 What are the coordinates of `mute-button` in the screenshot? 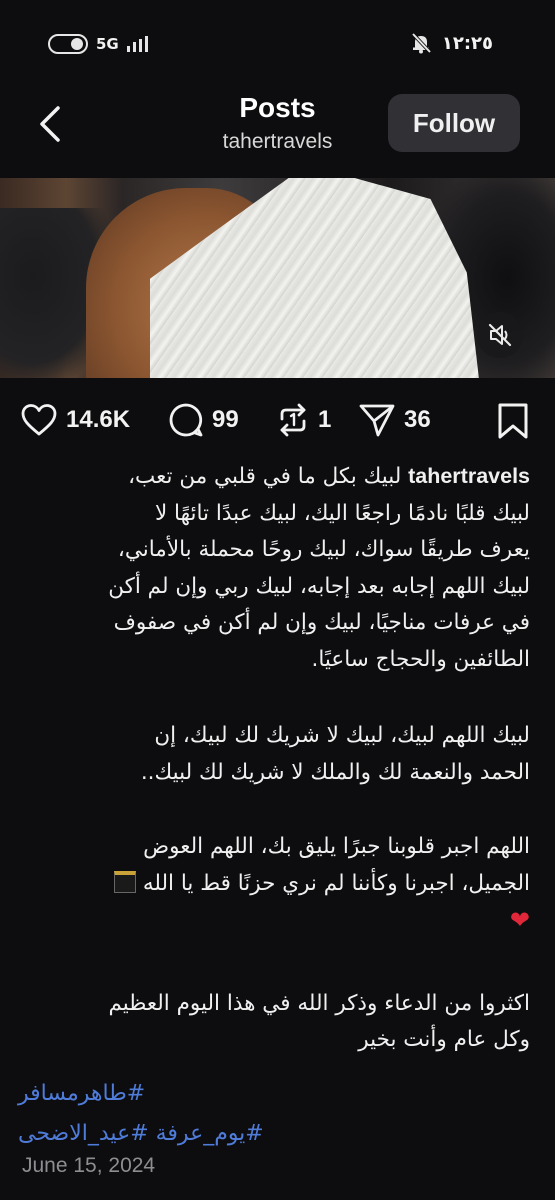 It's located at (500, 335).